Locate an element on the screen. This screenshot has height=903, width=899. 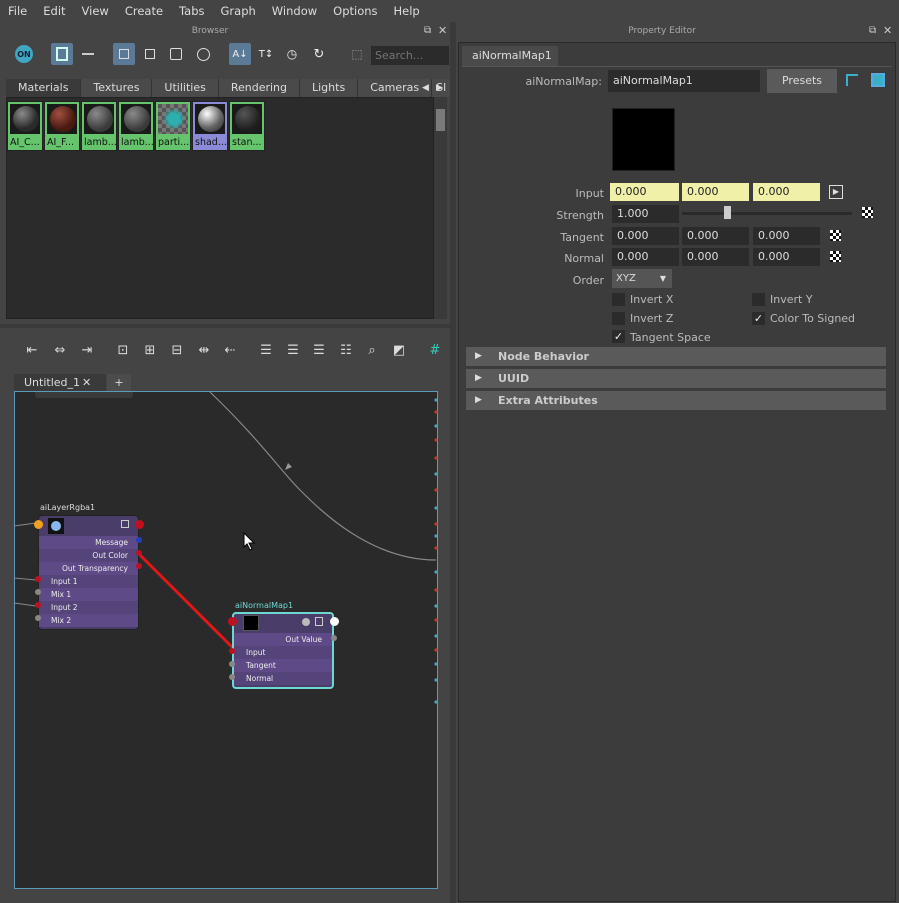
attr-out-color: Out Color is located at coordinates (88, 555).